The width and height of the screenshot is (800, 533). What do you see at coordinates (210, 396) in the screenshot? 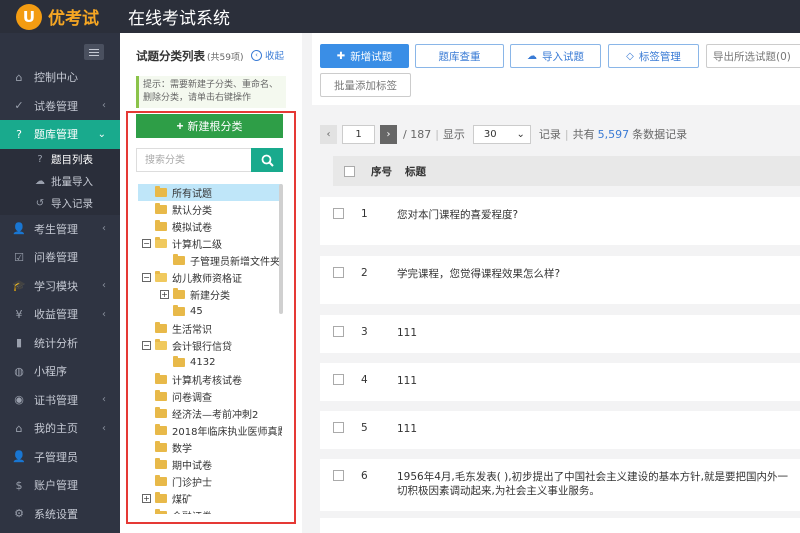
I see `tree-node: 问卷调查` at bounding box center [210, 396].